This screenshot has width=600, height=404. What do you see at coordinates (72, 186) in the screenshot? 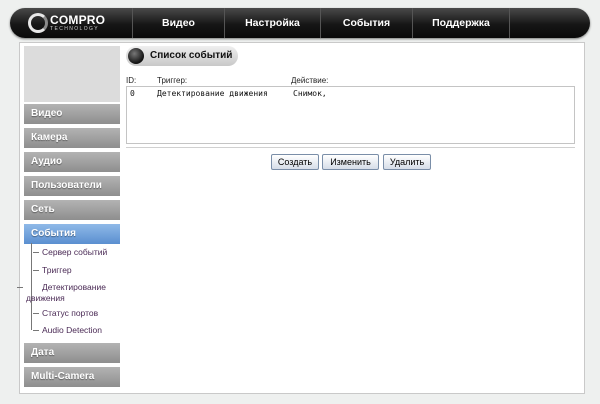
I see `sidebar-item-users: Пользователи` at bounding box center [72, 186].